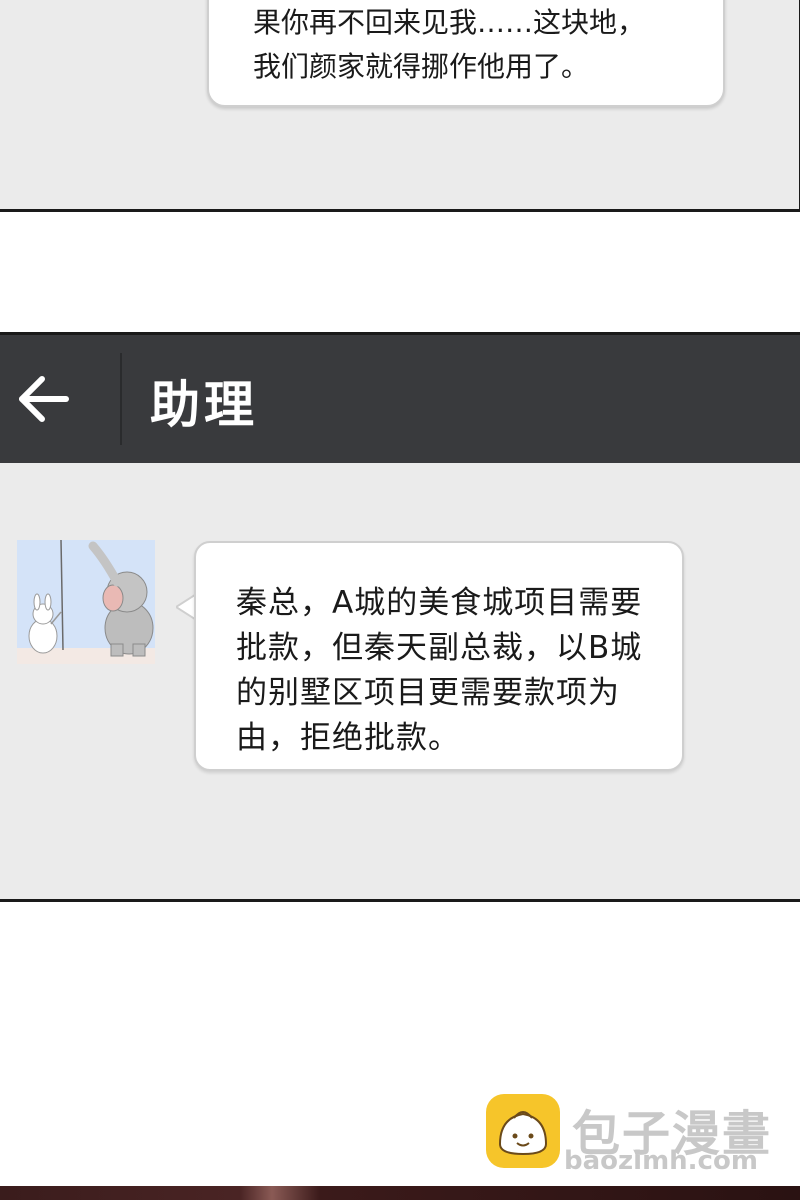 The image size is (800, 1200). Describe the element at coordinates (400, 399) in the screenshot. I see `chat-header: 助理` at that location.